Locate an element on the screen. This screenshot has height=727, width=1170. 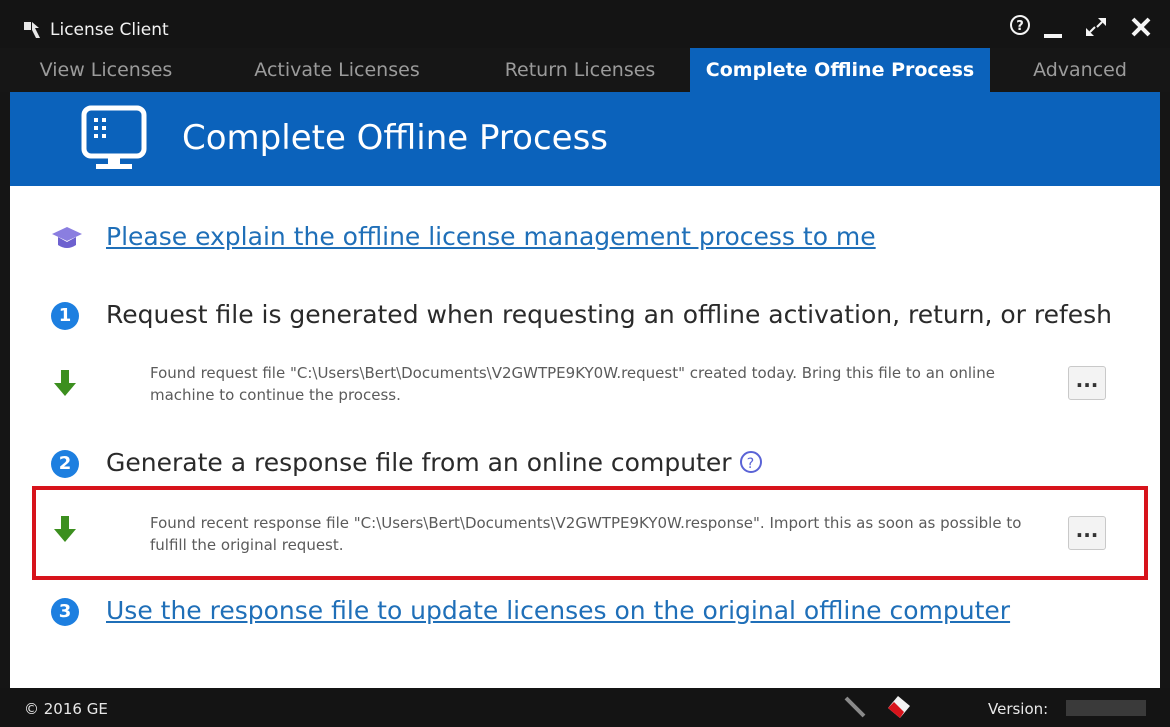
help-icon: ? is located at coordinates (1020, 25).